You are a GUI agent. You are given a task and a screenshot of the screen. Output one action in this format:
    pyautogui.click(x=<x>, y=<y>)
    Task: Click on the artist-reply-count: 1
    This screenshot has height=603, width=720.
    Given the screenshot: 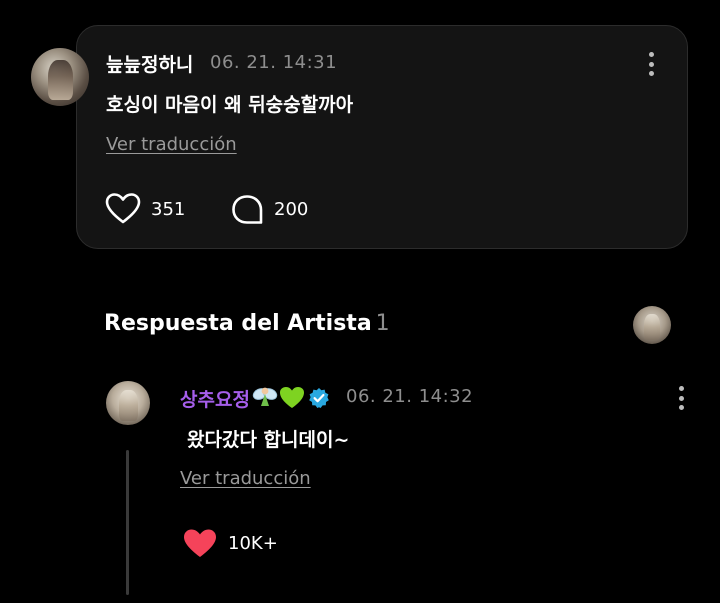 What is the action you would take?
    pyautogui.click(x=382, y=323)
    